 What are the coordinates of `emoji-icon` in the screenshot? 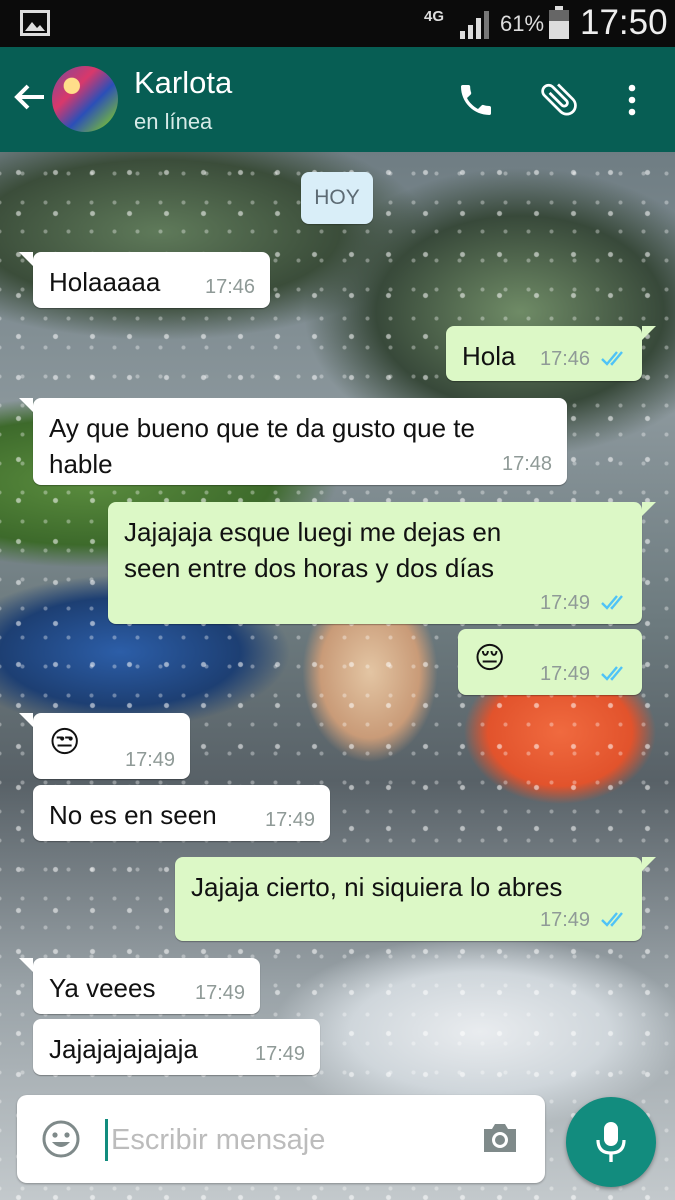 It's located at (61, 1139).